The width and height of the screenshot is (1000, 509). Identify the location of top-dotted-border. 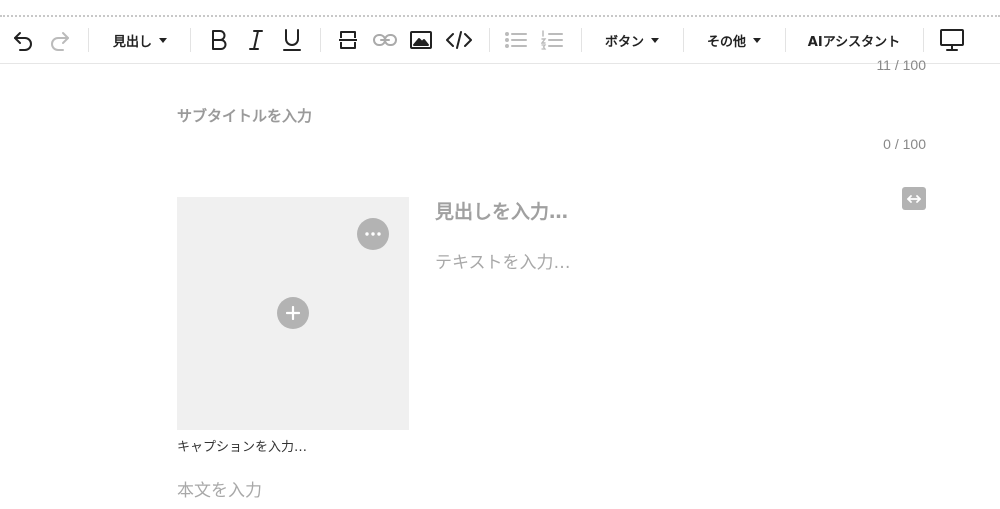
(500, 16).